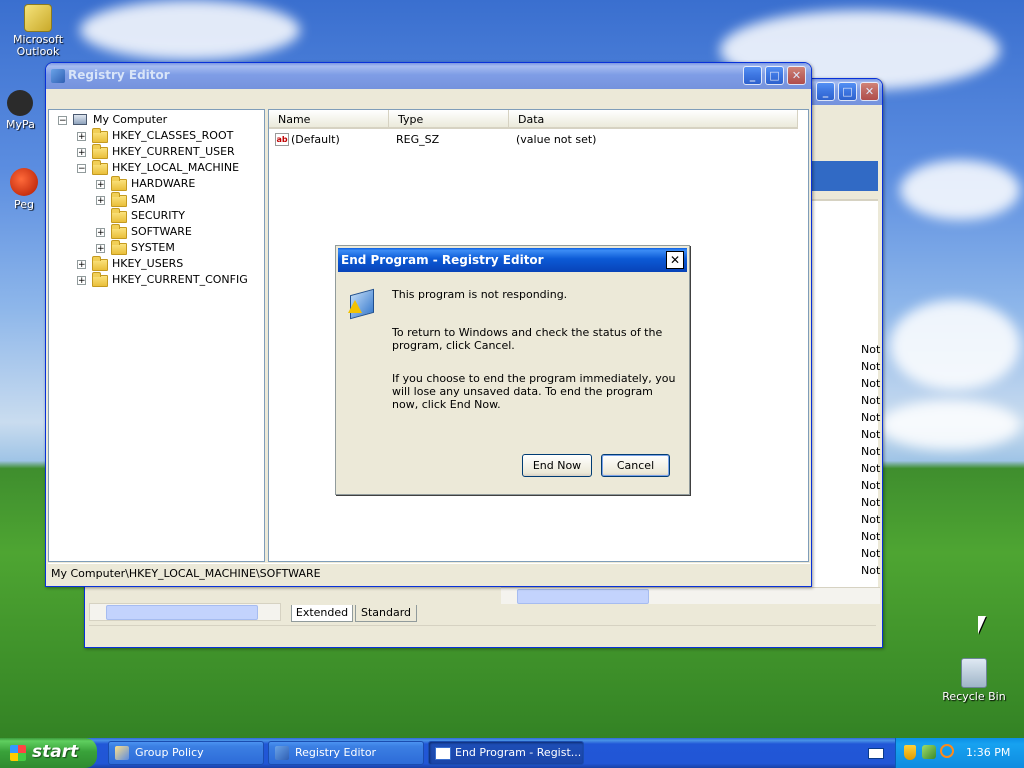  I want to click on tree-node: + SOFTWARE, so click(154, 232).